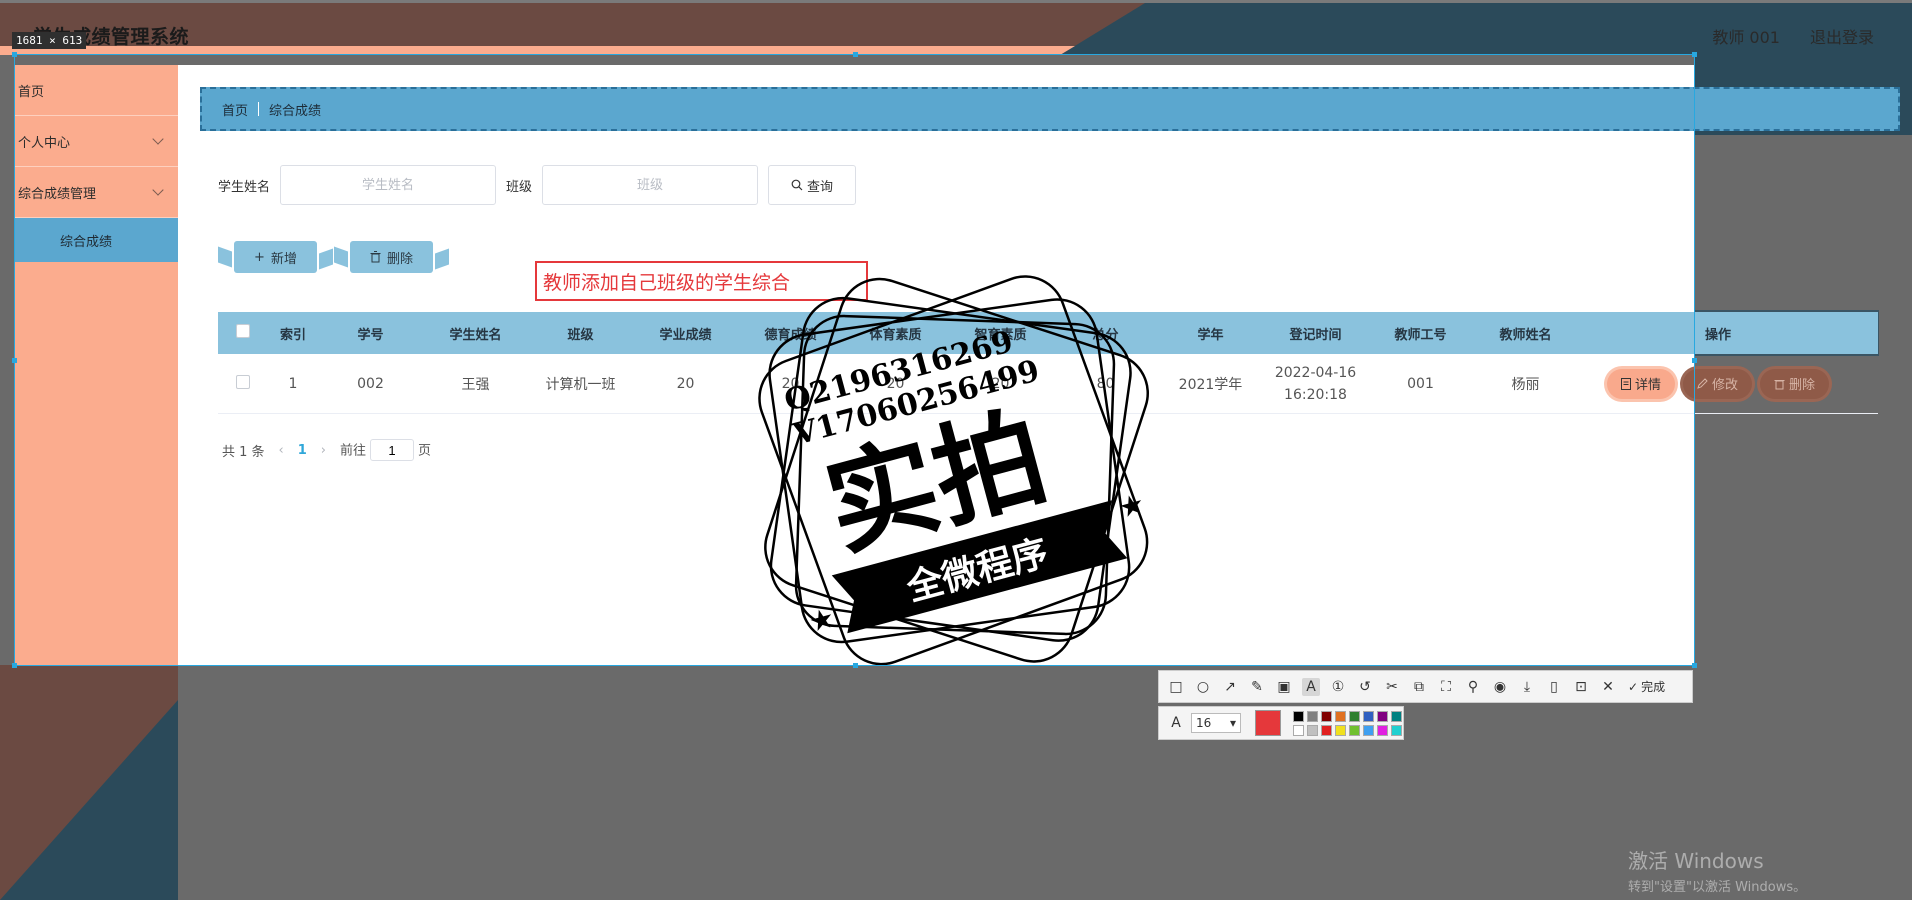 The height and width of the screenshot is (900, 1912). I want to click on sidebar-item-label: 综合成绩管理, so click(57, 194).